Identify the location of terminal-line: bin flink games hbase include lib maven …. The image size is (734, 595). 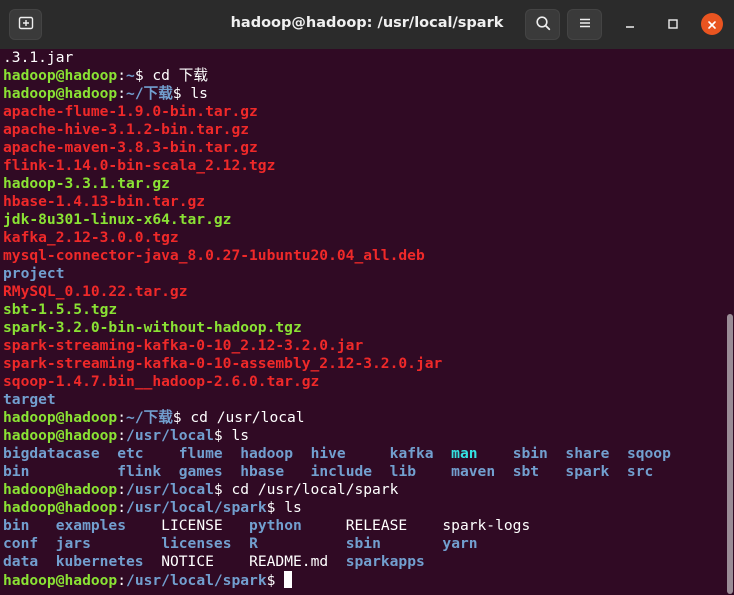
(364, 472).